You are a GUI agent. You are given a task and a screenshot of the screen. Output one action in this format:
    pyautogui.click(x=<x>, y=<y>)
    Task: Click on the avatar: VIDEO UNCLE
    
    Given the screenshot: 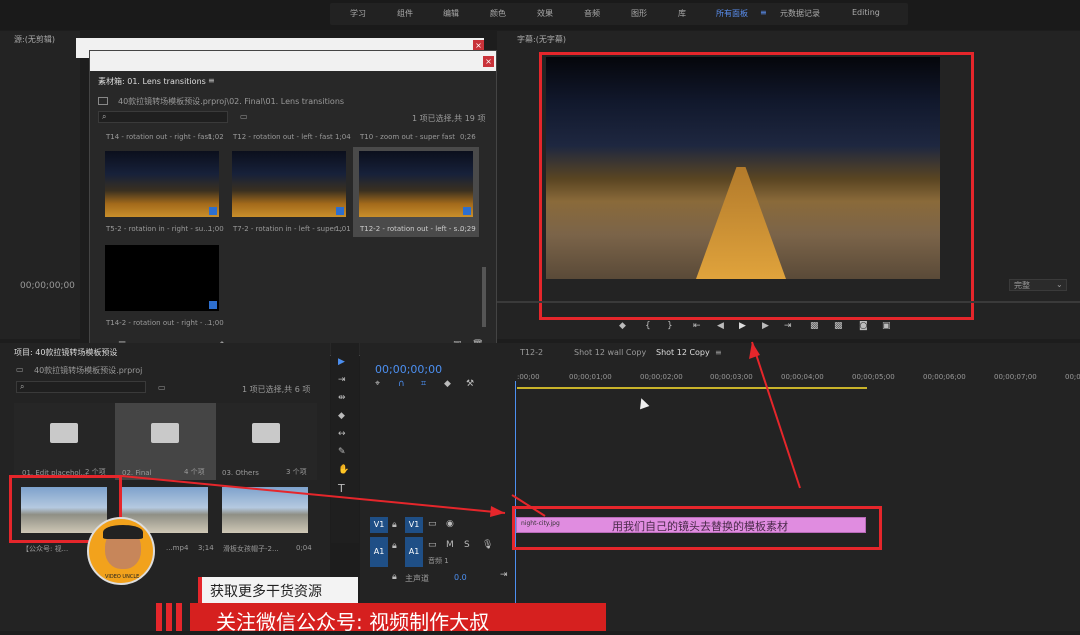 What is the action you would take?
    pyautogui.click(x=121, y=551)
    